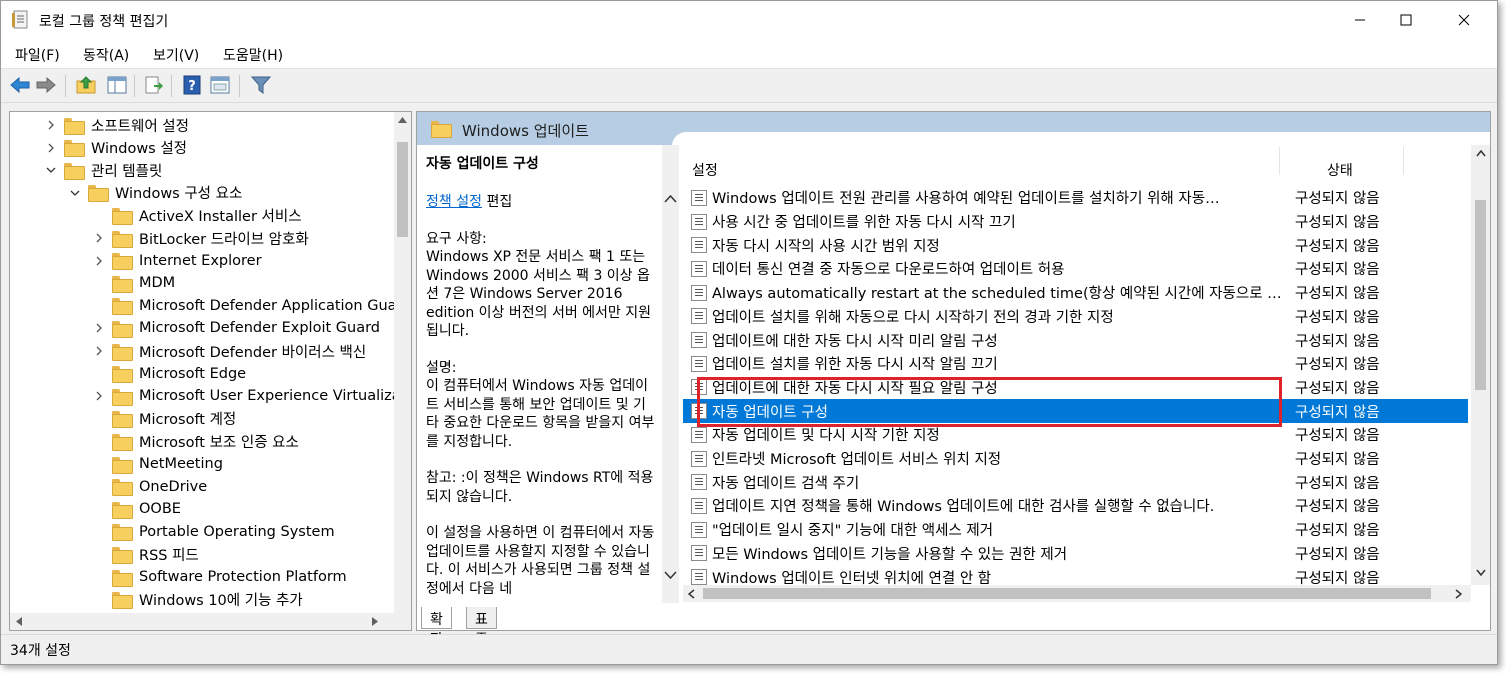  I want to click on tree-horizontal-scrollbar, so click(210, 621).